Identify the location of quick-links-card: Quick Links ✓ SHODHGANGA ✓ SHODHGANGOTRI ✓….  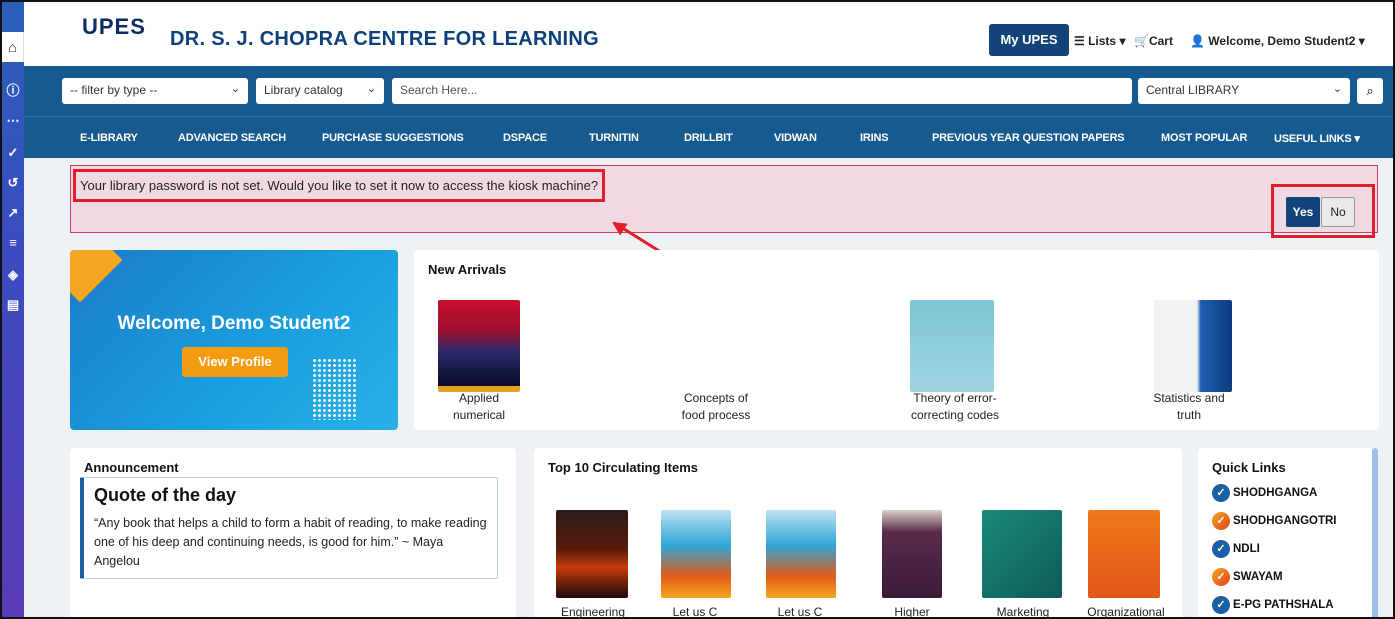
(1288, 532).